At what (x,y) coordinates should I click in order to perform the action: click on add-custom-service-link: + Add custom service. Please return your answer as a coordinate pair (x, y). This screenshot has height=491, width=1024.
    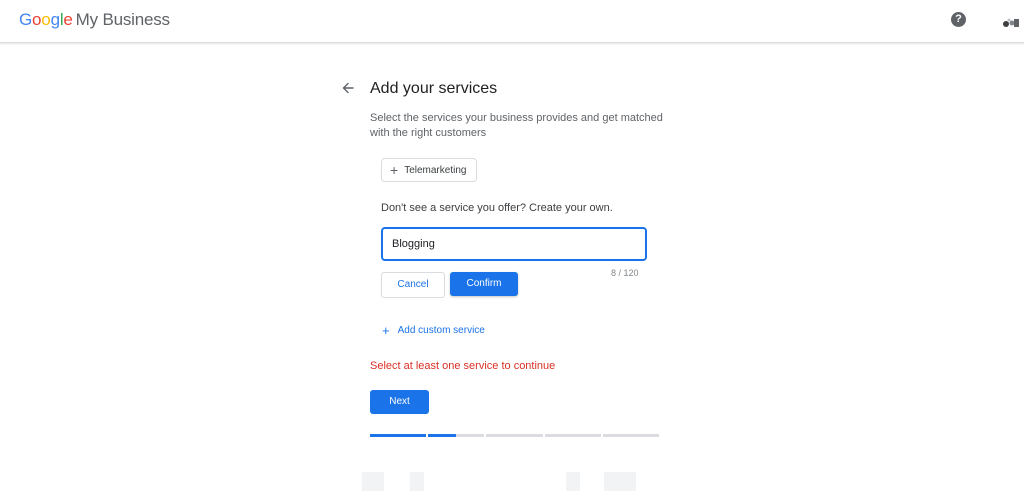
    Looking at the image, I should click on (433, 330).